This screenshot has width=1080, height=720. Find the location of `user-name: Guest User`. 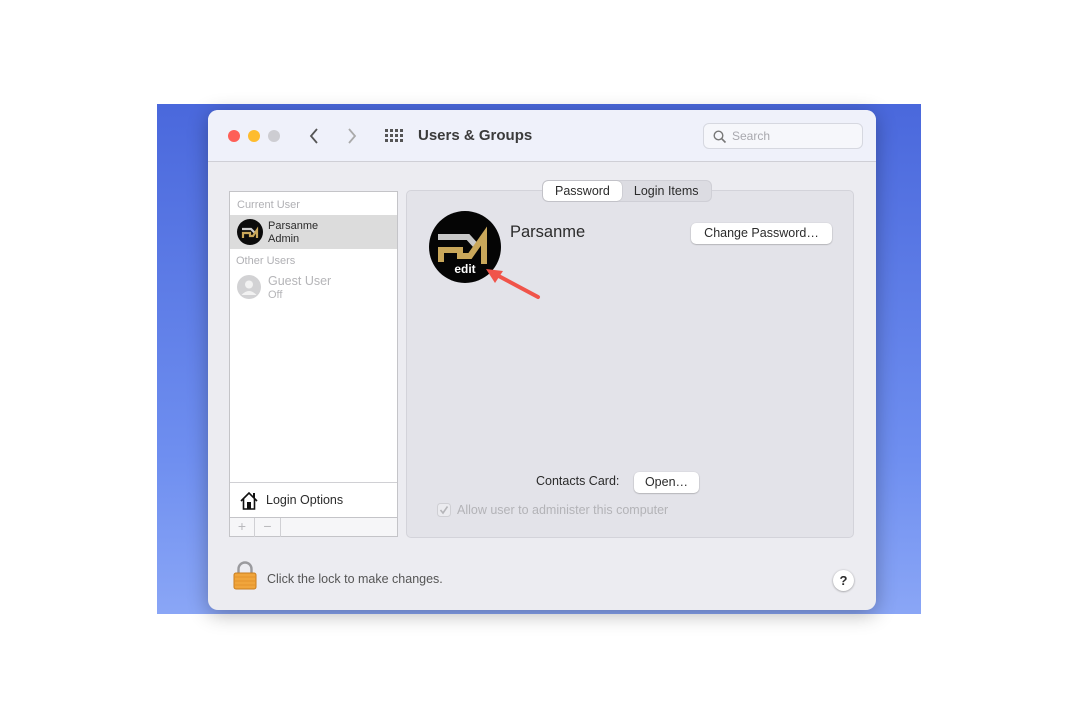

user-name: Guest User is located at coordinates (300, 281).